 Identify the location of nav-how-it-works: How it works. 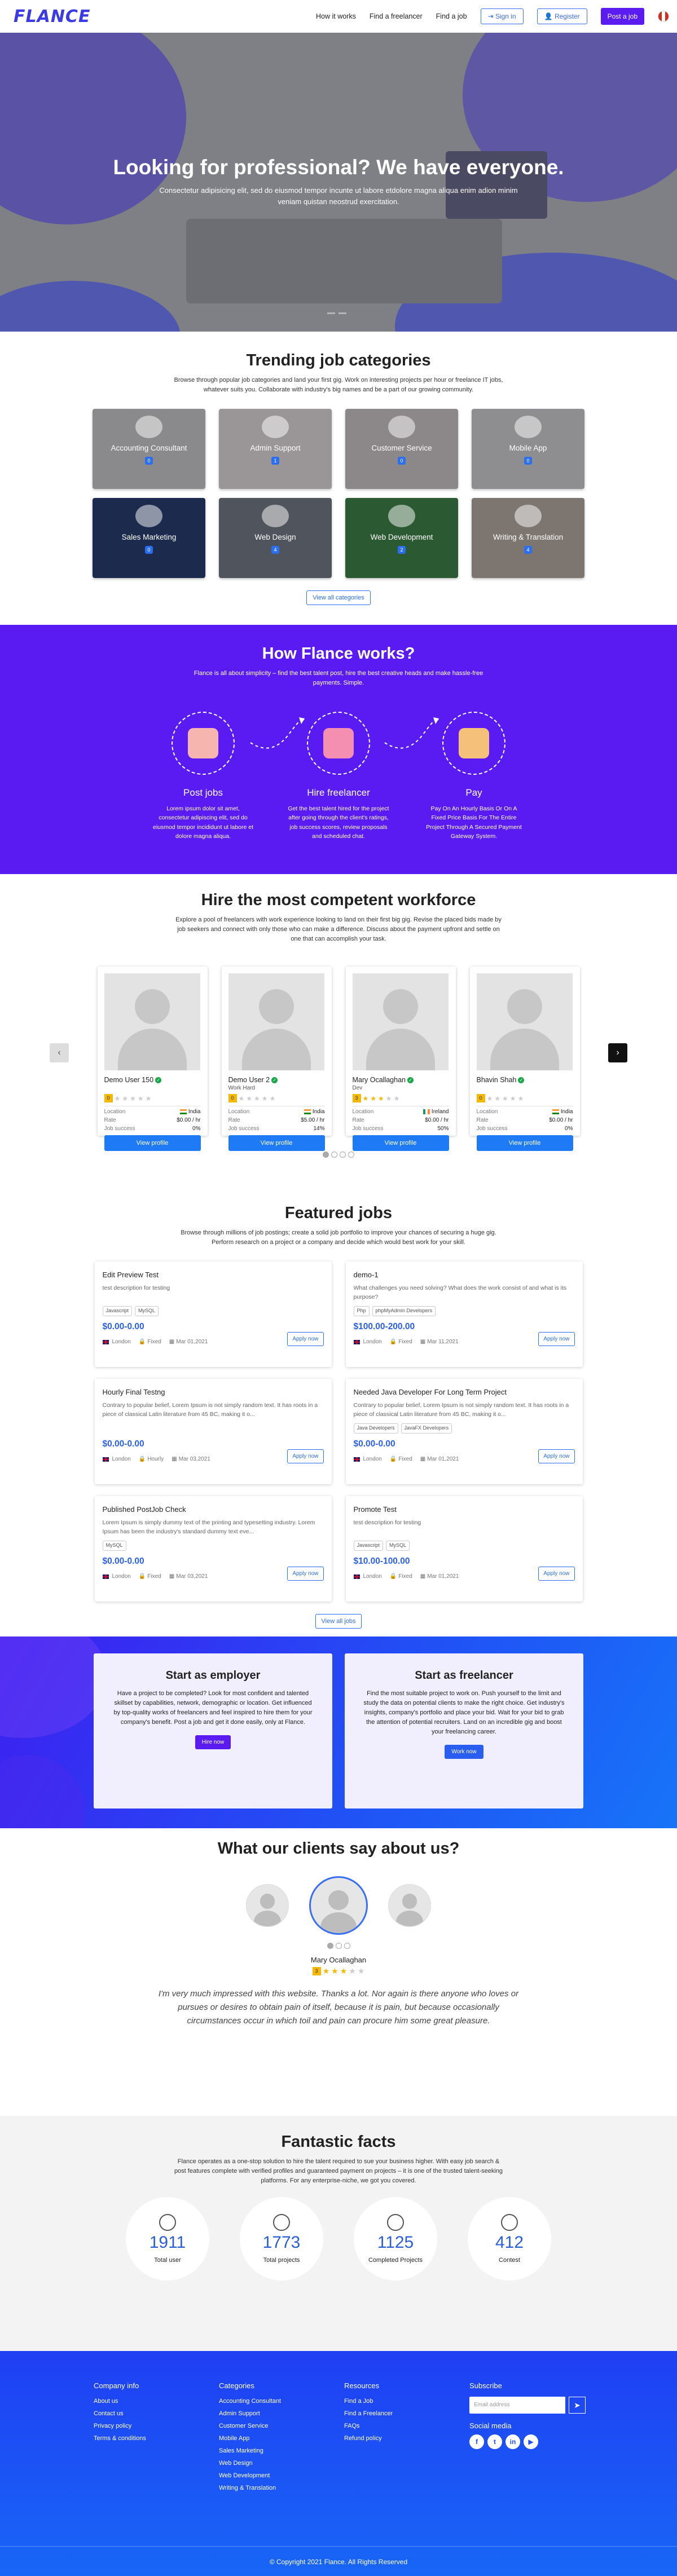
(336, 16).